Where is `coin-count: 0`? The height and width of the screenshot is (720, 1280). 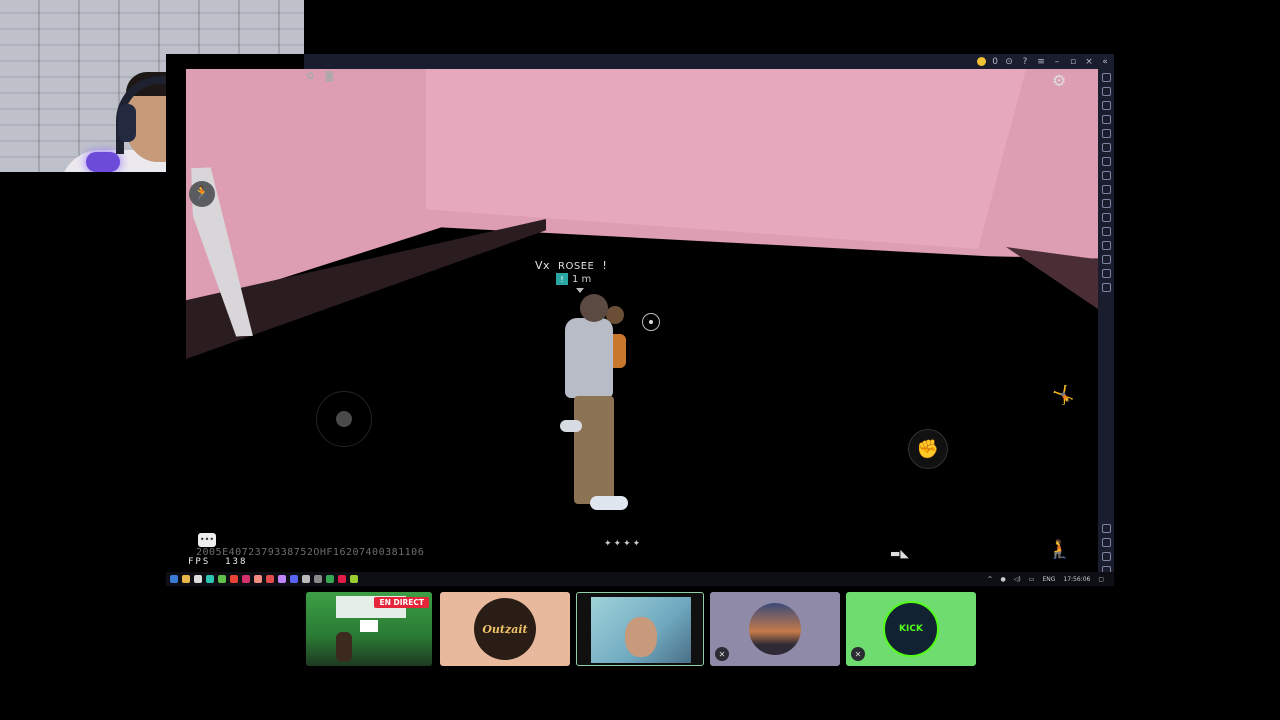 coin-count: 0 is located at coordinates (995, 61).